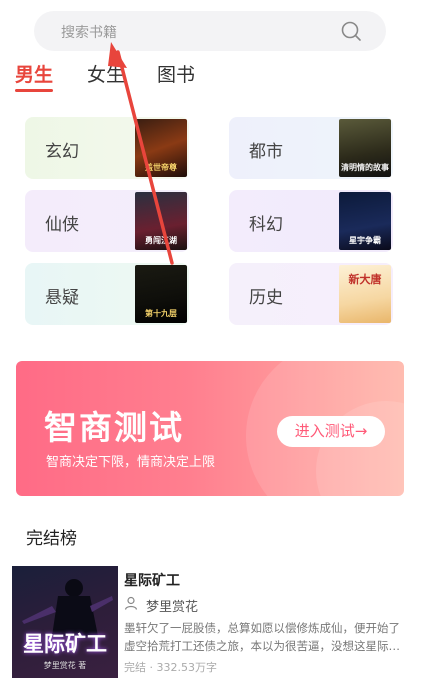  What do you see at coordinates (161, 167) in the screenshot?
I see `cover-title: 盖世帝尊` at bounding box center [161, 167].